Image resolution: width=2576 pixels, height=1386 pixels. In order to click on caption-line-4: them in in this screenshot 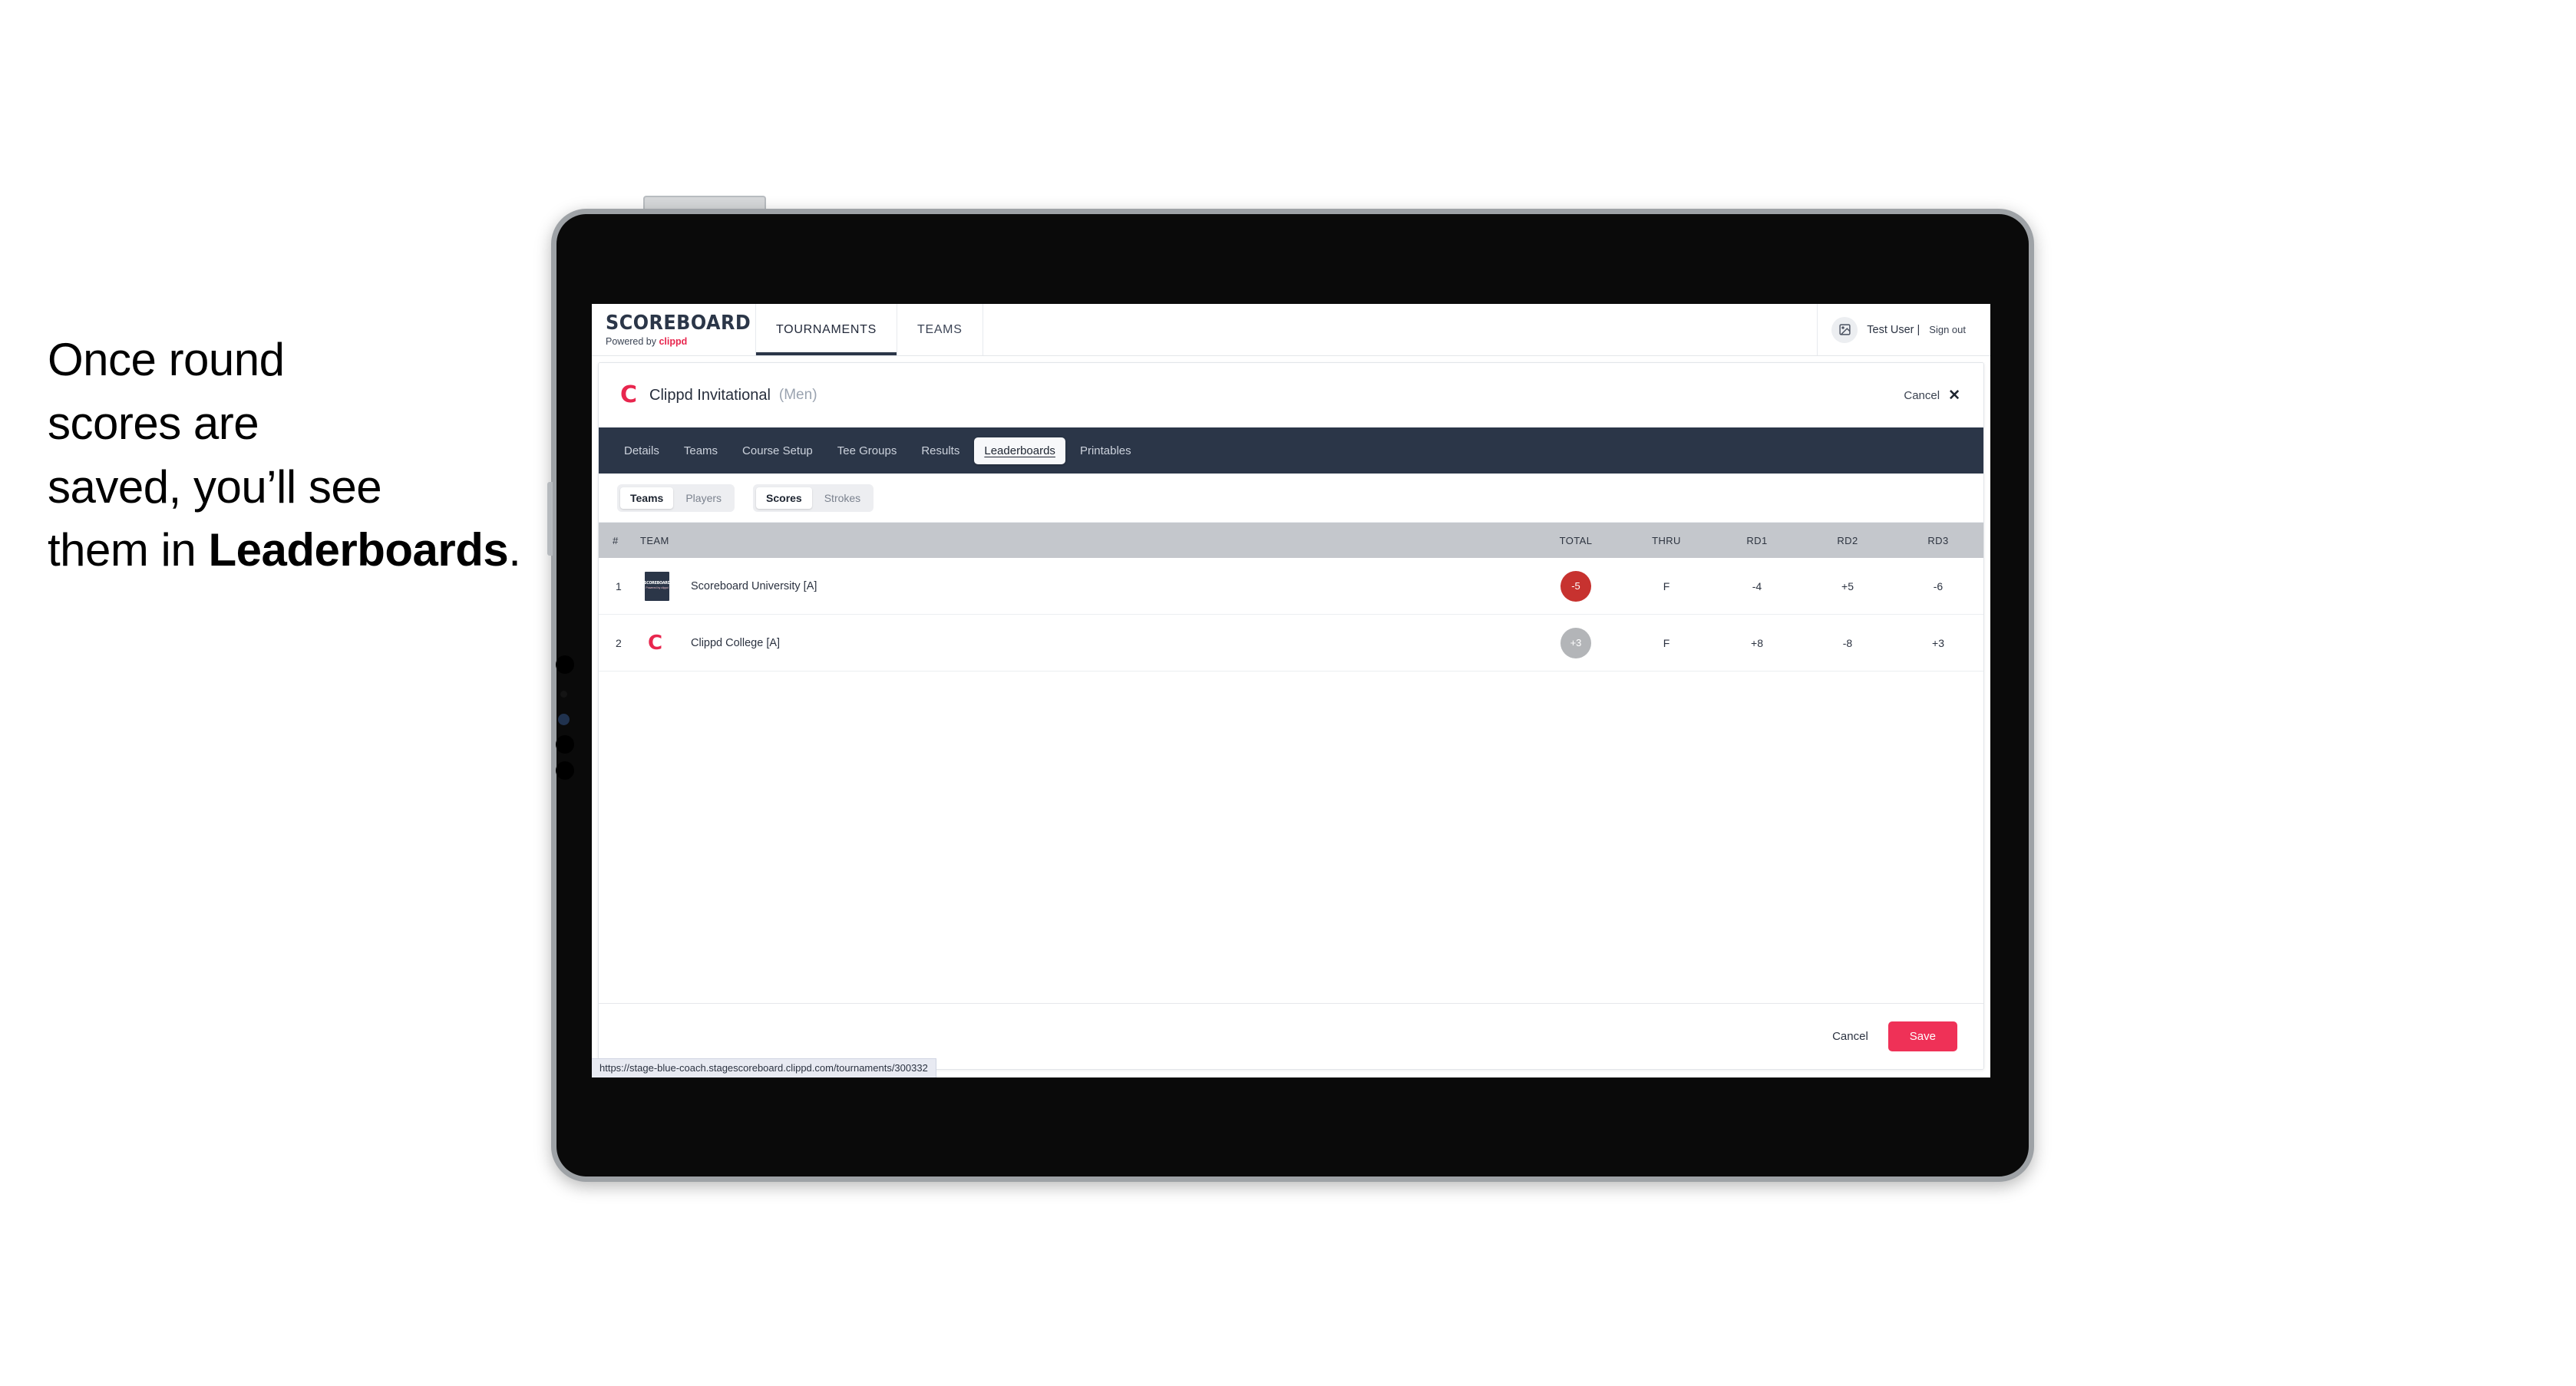, I will do `click(128, 550)`.